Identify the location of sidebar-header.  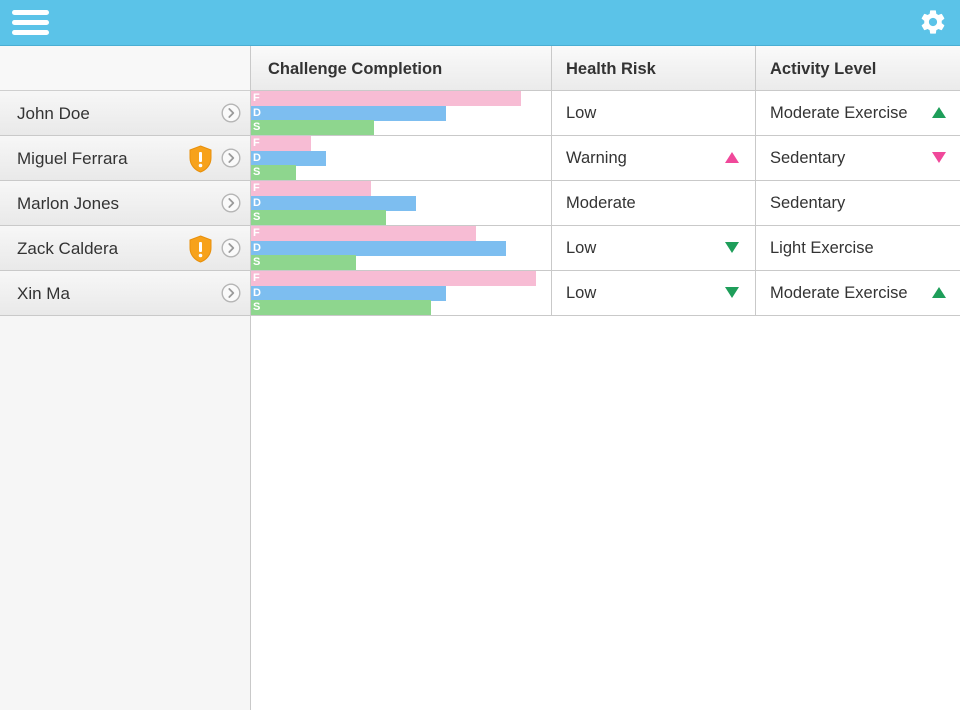
(125, 68).